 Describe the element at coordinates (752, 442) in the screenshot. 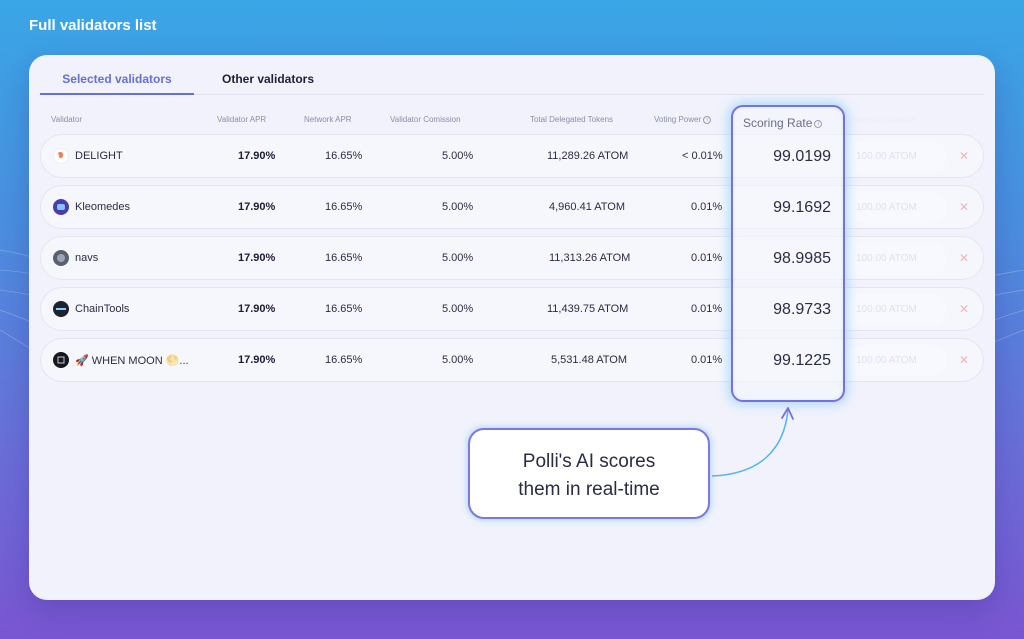

I see `callout-arrow` at that location.